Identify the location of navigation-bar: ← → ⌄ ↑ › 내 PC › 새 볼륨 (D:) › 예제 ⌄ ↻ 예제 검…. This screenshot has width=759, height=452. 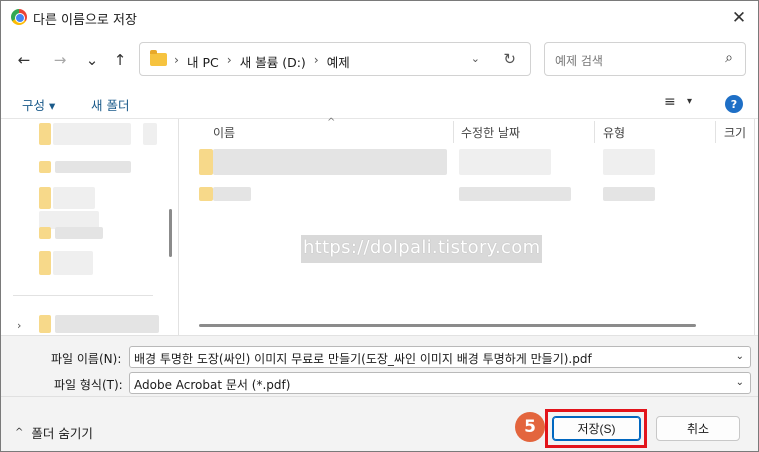
(379, 60).